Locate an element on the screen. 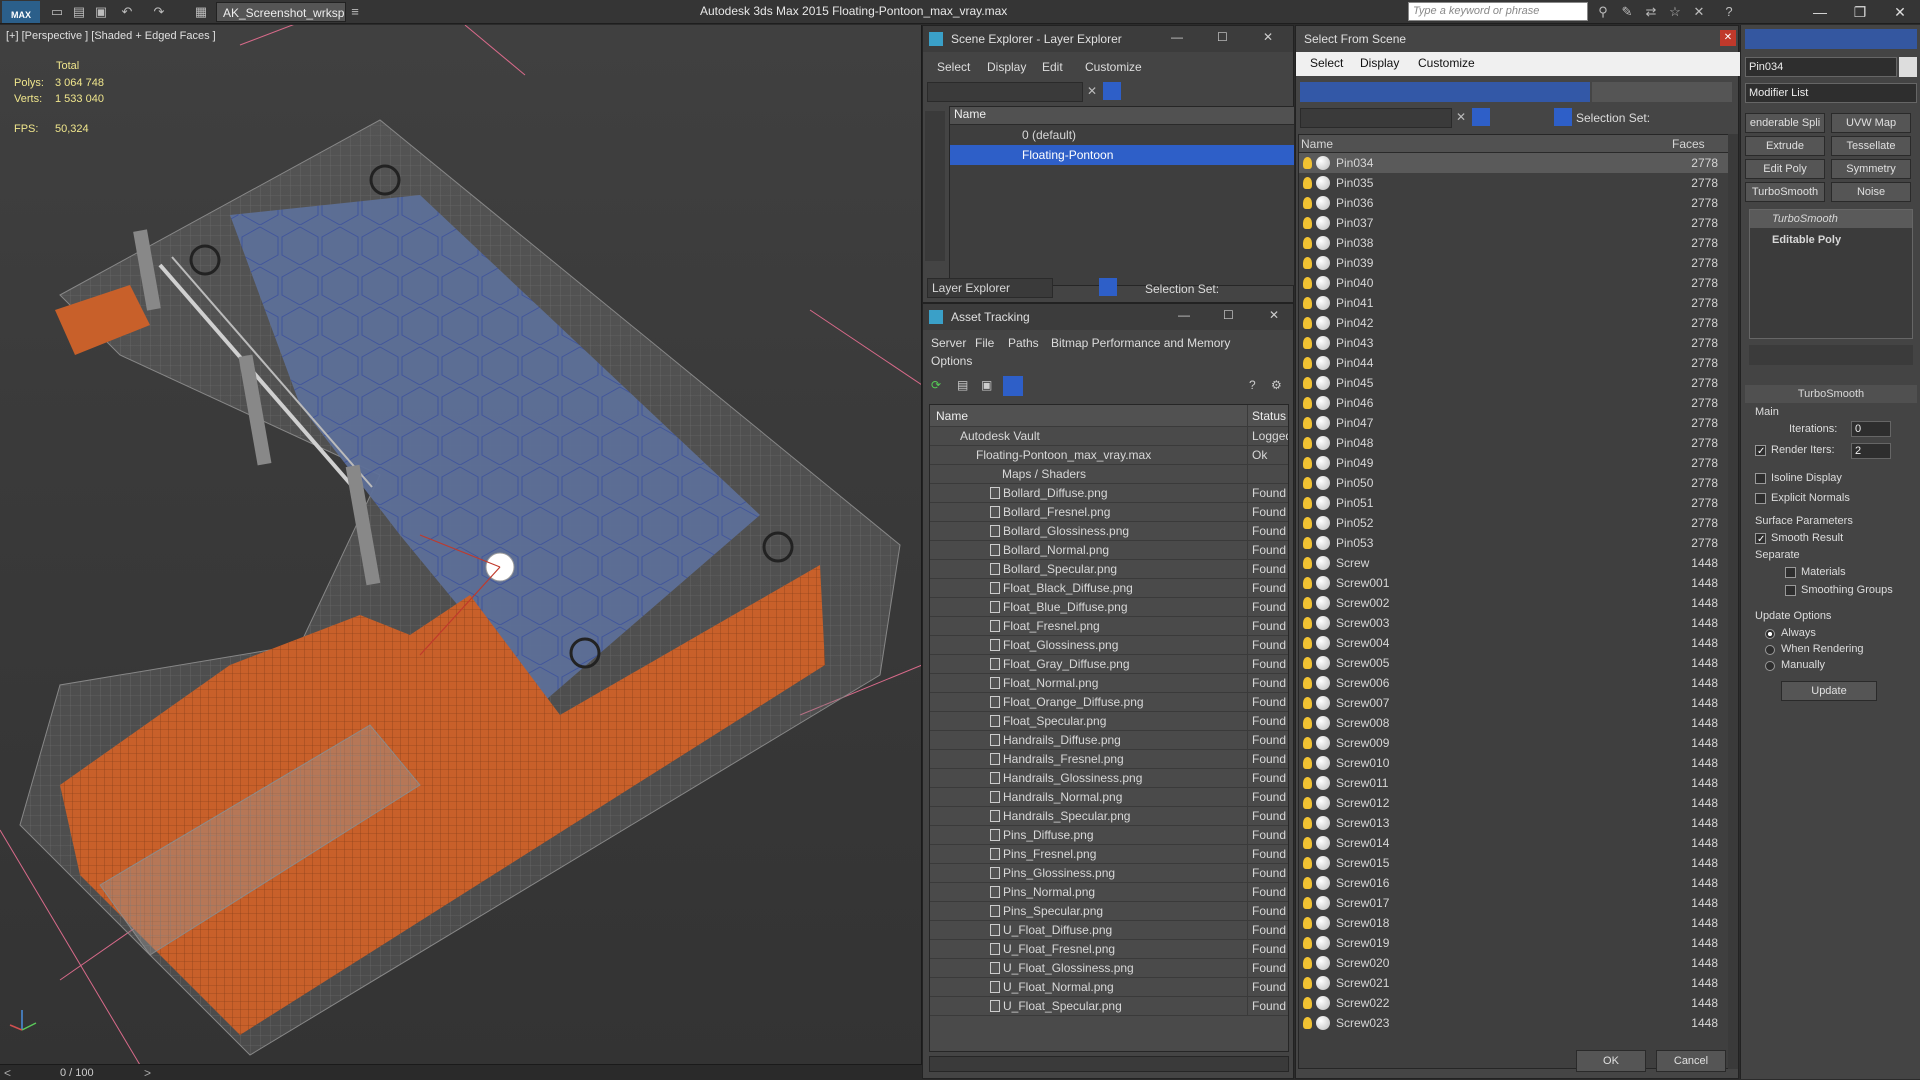 Image resolution: width=1920 pixels, height=1080 pixels. asset-row-vault: Autodesk Vault Logged is located at coordinates (1109, 436).